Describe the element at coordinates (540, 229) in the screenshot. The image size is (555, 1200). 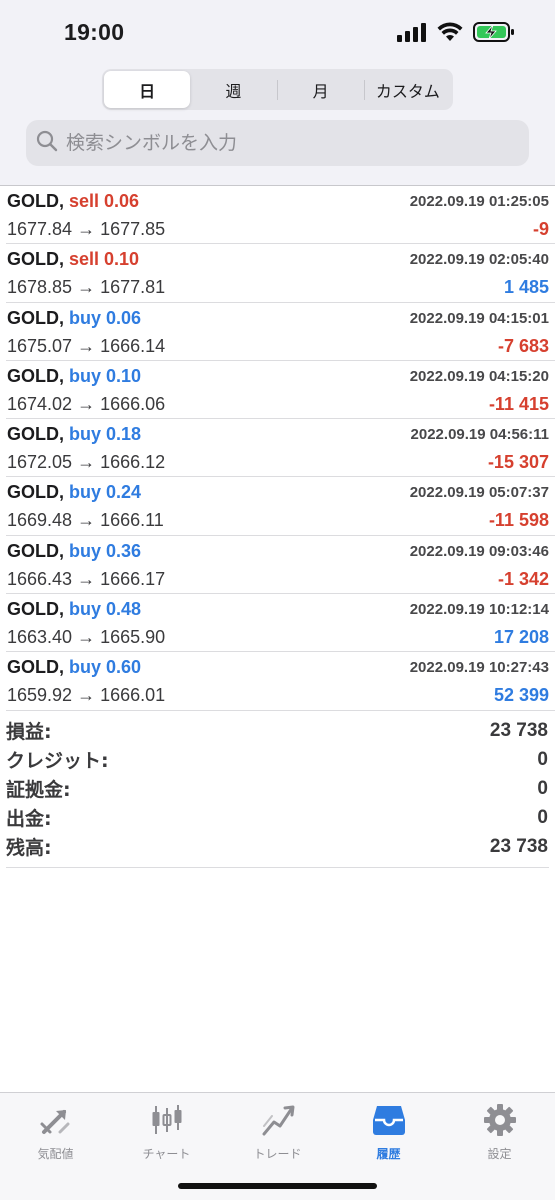
I see `deal-profit: -9` at that location.